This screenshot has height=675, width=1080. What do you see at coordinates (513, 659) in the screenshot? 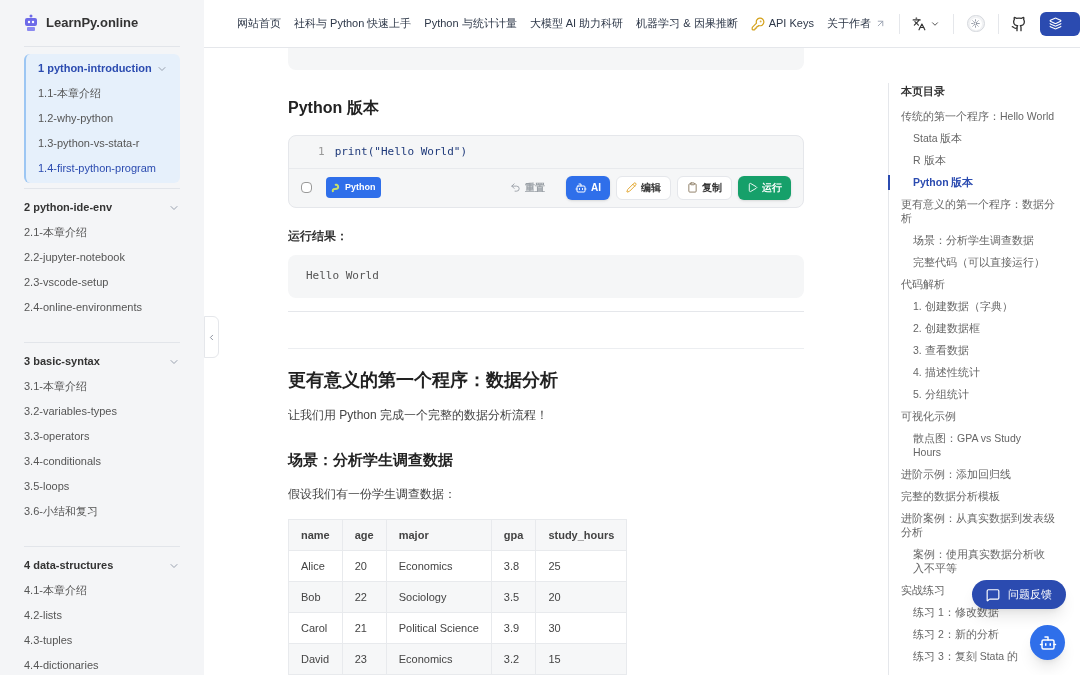
I see `table-cell: 3.2` at bounding box center [513, 659].